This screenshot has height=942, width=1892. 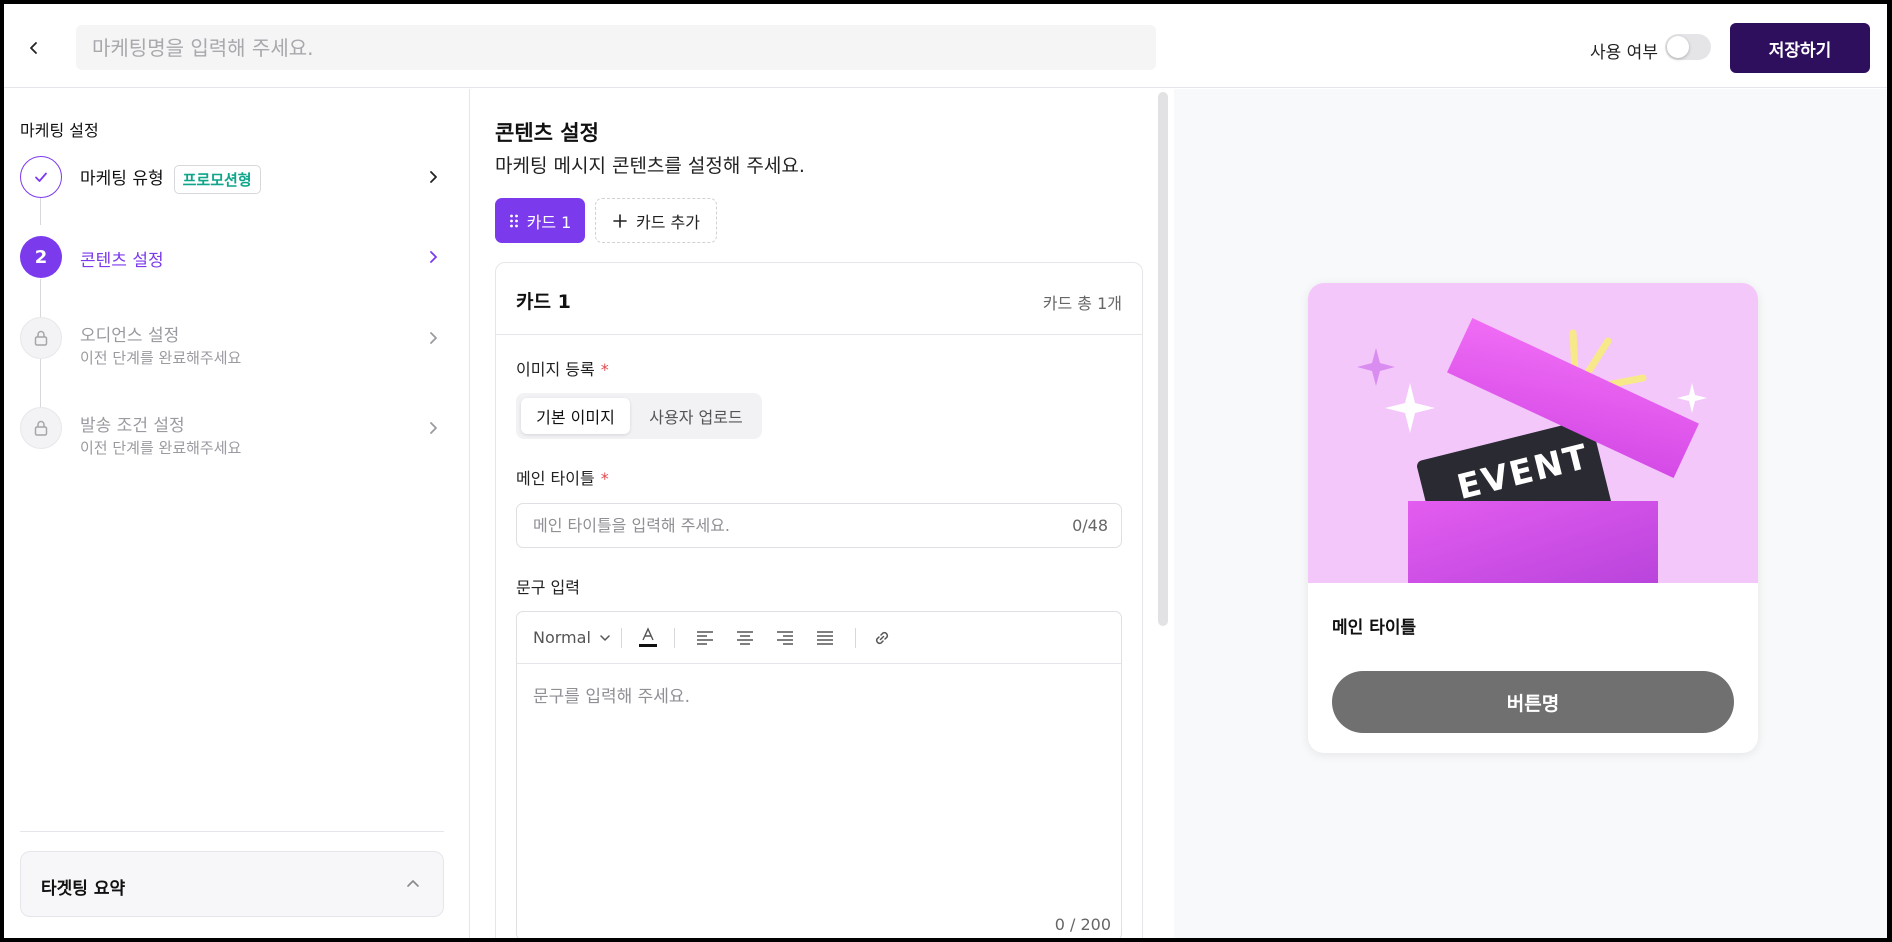 I want to click on main-title-field-label: 메인 타이틀 *, so click(x=562, y=477).